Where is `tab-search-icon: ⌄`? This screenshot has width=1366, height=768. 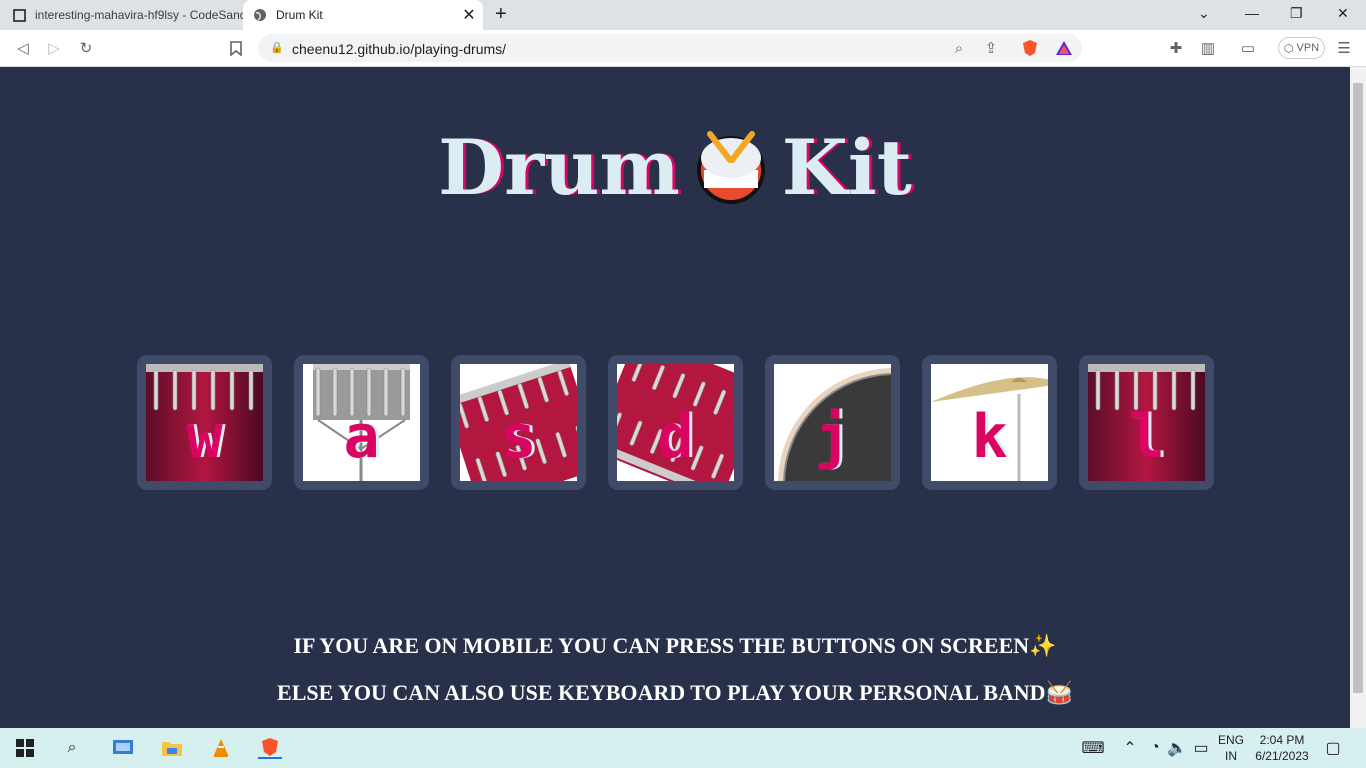 tab-search-icon: ⌄ is located at coordinates (1204, 13).